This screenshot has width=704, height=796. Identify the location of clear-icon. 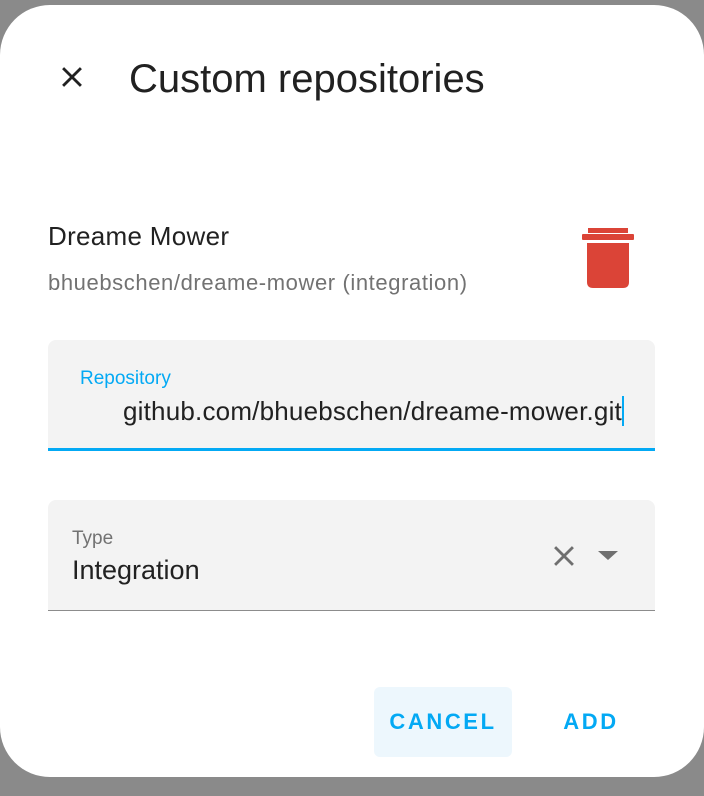
(564, 556).